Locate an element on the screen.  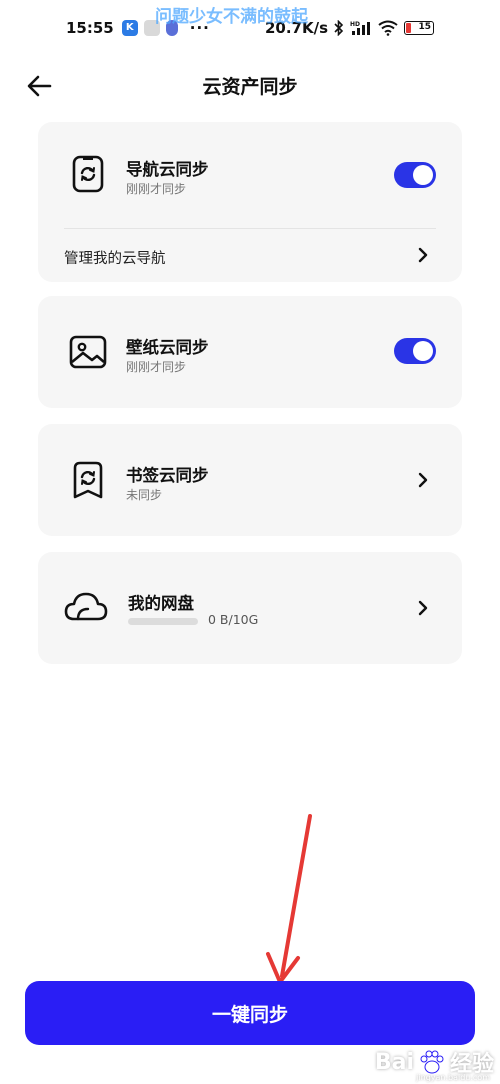
image-icon is located at coordinates (88, 352).